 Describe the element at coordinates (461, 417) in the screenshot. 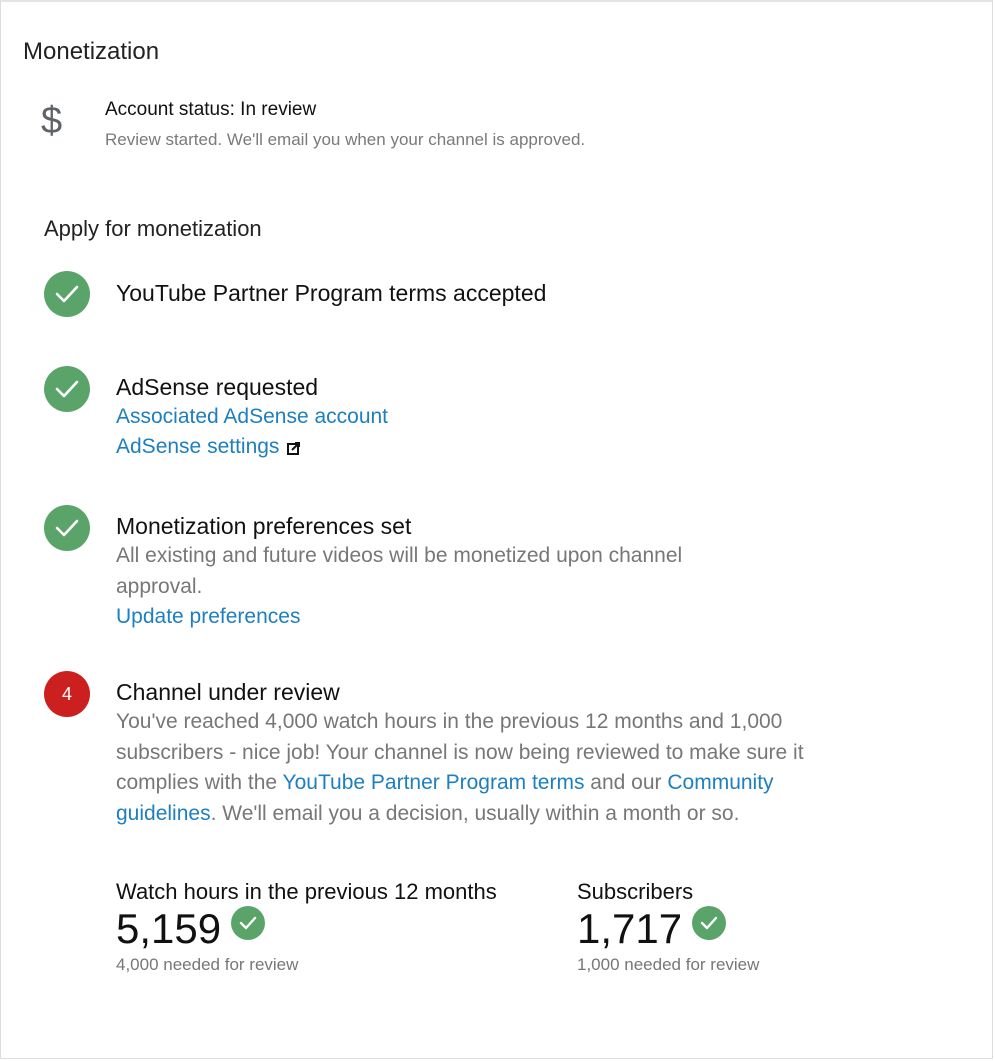

I see `associated-adsense-account-link: Associated AdSense account` at that location.